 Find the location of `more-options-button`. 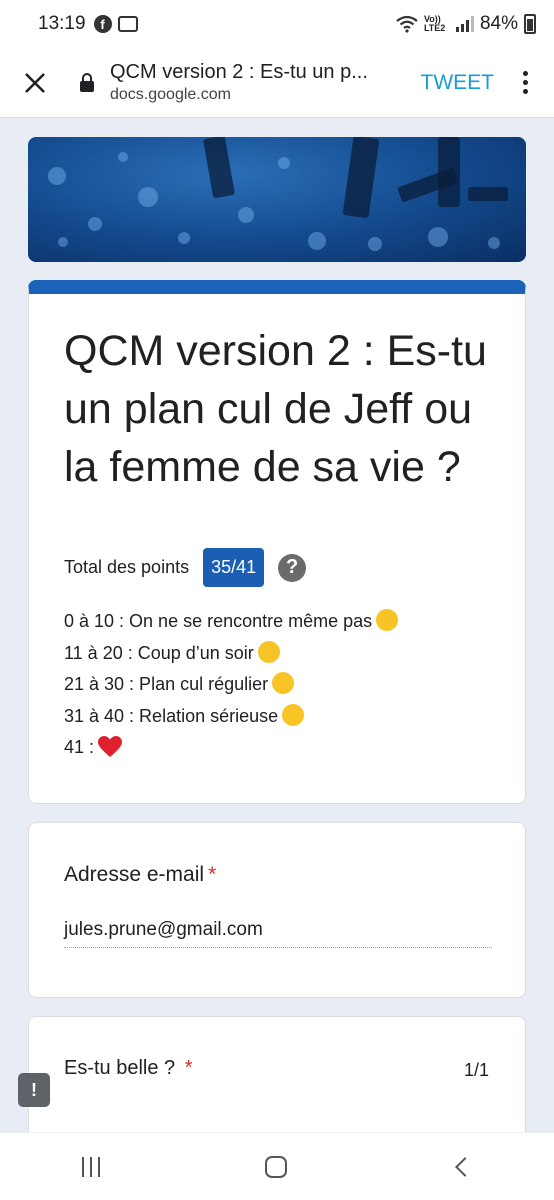

more-options-button is located at coordinates (525, 82).